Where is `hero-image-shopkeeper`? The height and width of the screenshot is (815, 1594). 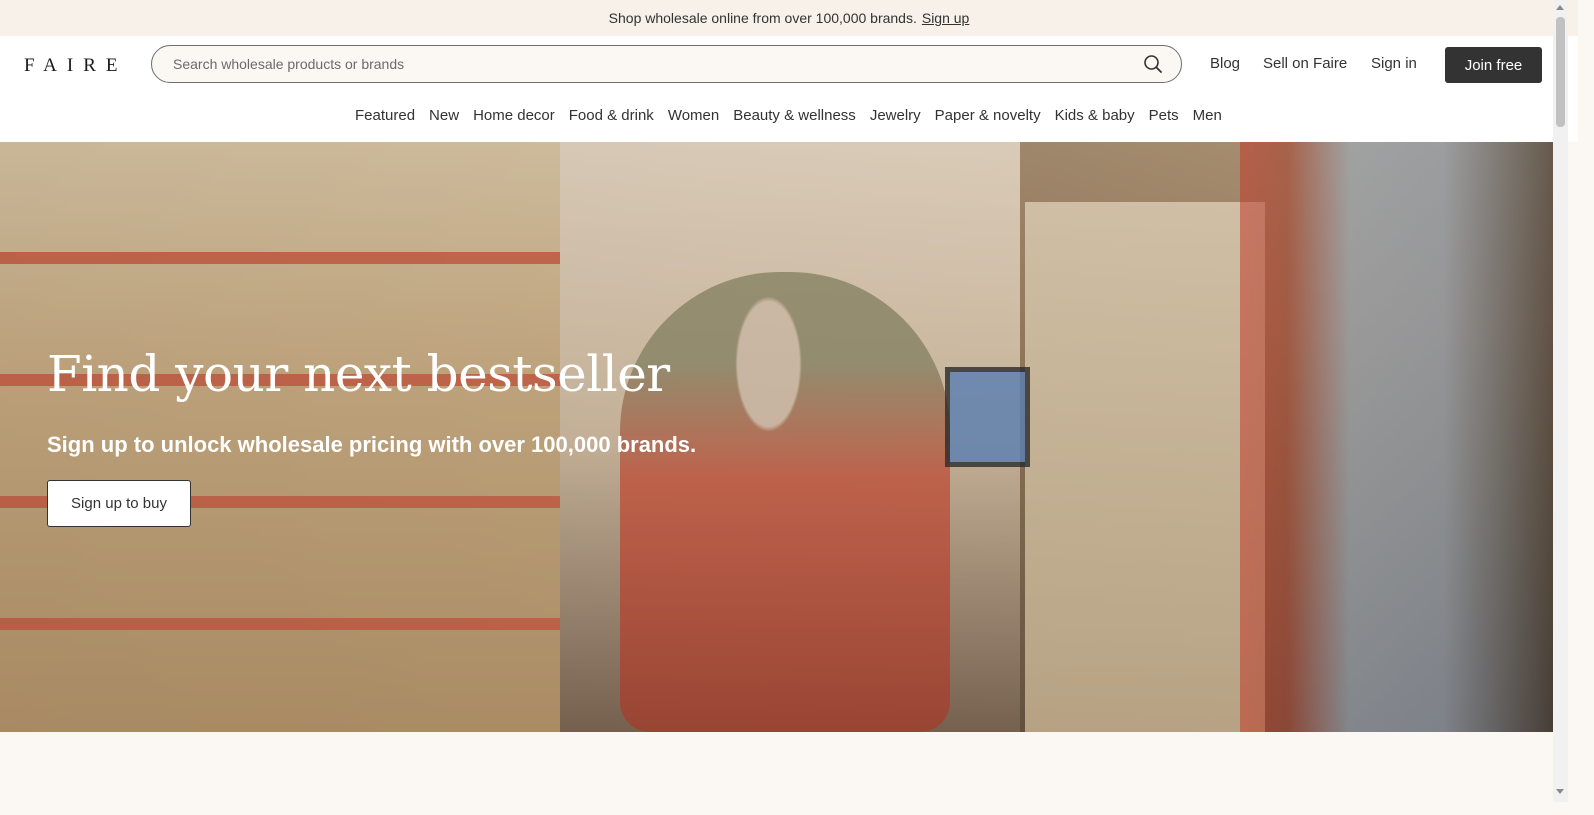
hero-image-shopkeeper is located at coordinates (785, 502).